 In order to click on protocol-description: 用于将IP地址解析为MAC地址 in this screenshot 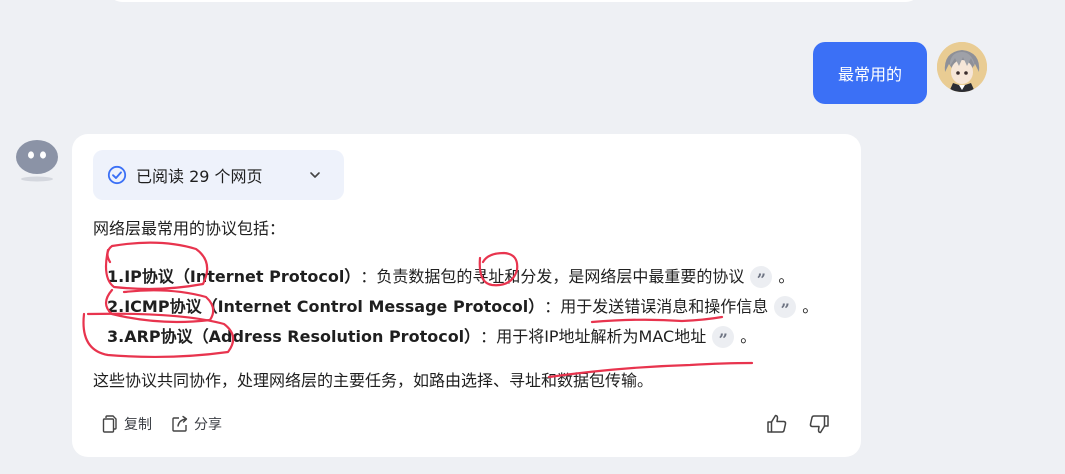, I will do `click(601, 336)`.